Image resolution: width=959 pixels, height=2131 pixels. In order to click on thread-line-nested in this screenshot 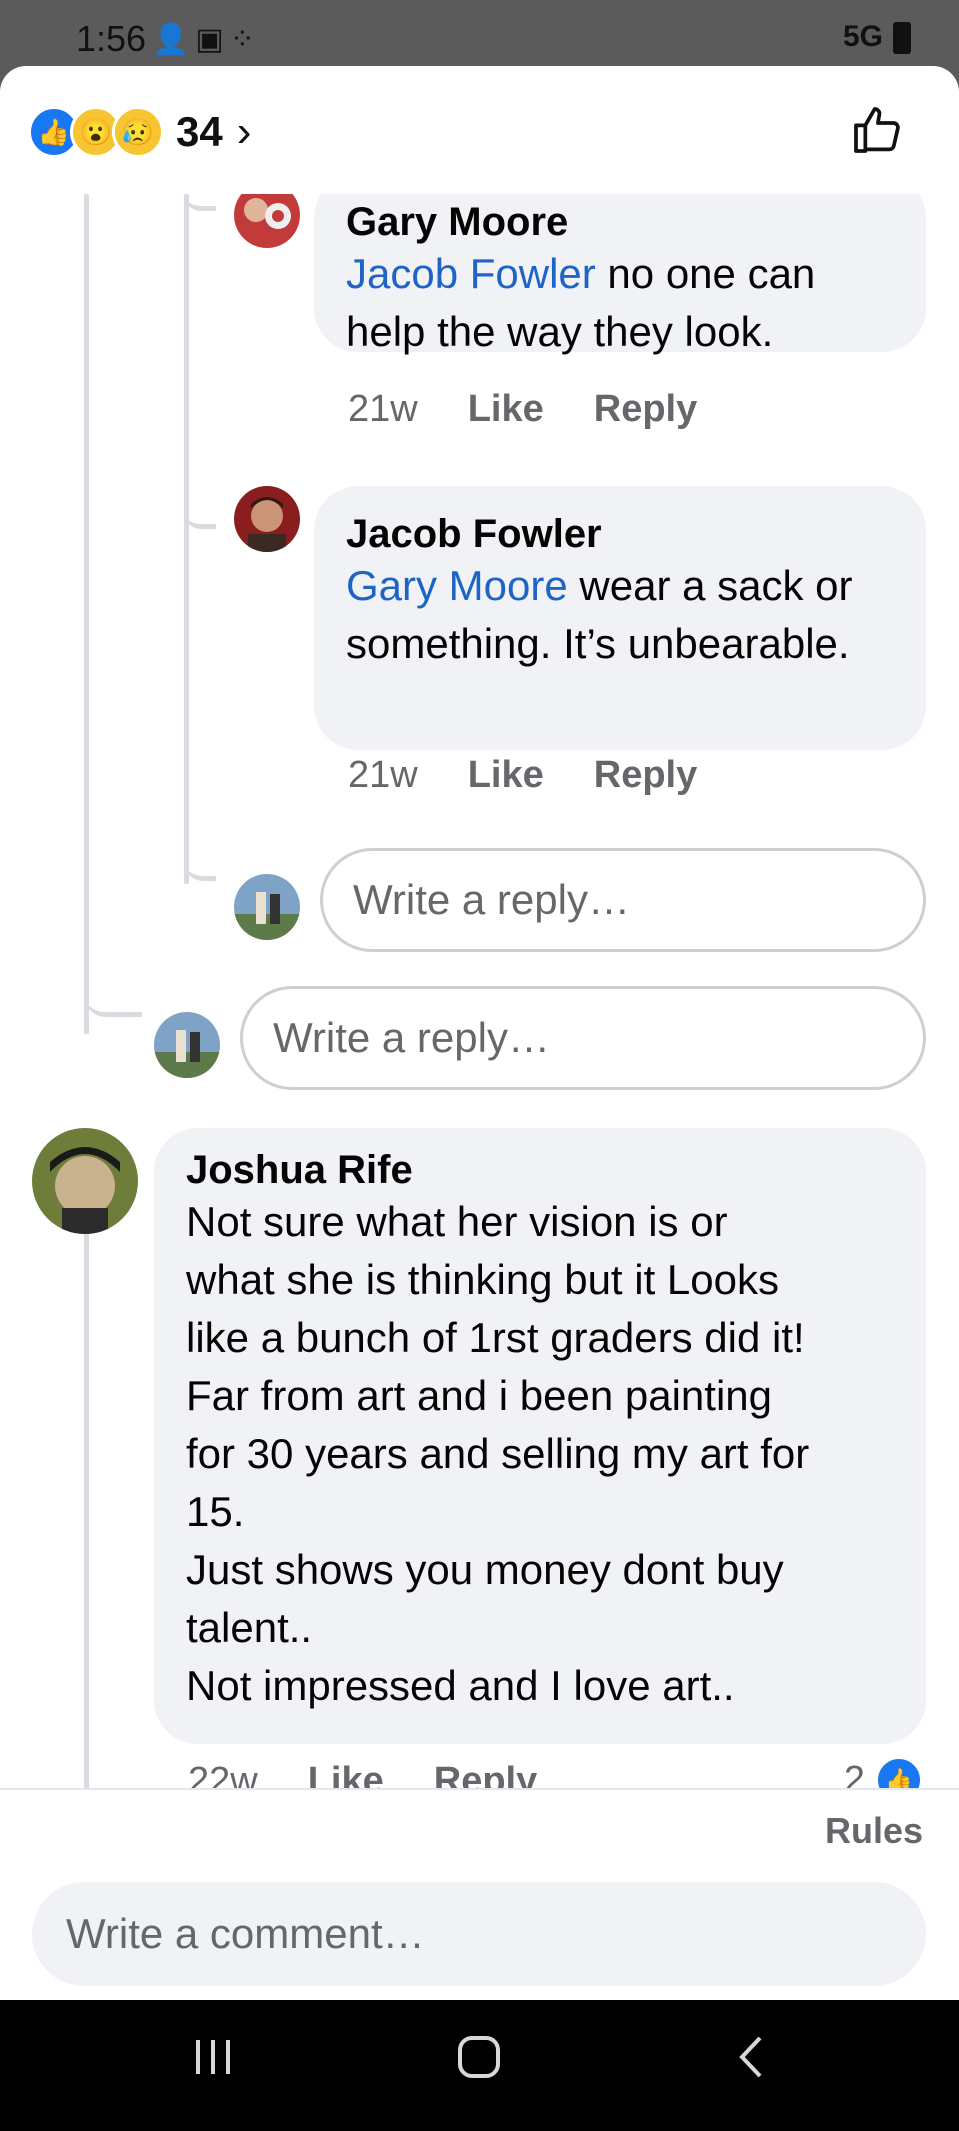, I will do `click(186, 539)`.